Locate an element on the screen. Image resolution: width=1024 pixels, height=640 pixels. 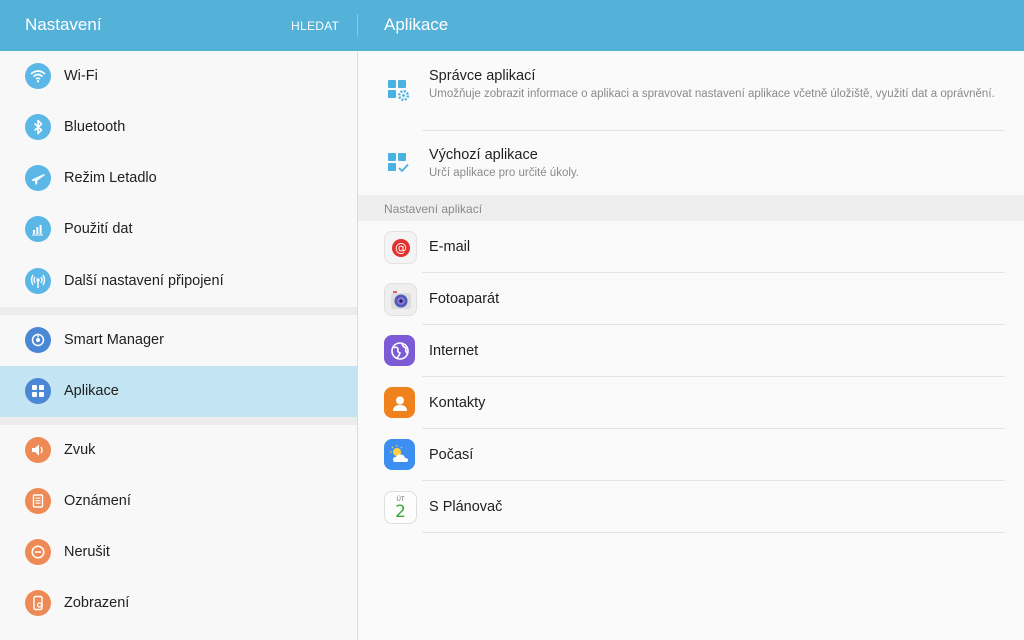
search-button: HLEDAT is located at coordinates (315, 26).